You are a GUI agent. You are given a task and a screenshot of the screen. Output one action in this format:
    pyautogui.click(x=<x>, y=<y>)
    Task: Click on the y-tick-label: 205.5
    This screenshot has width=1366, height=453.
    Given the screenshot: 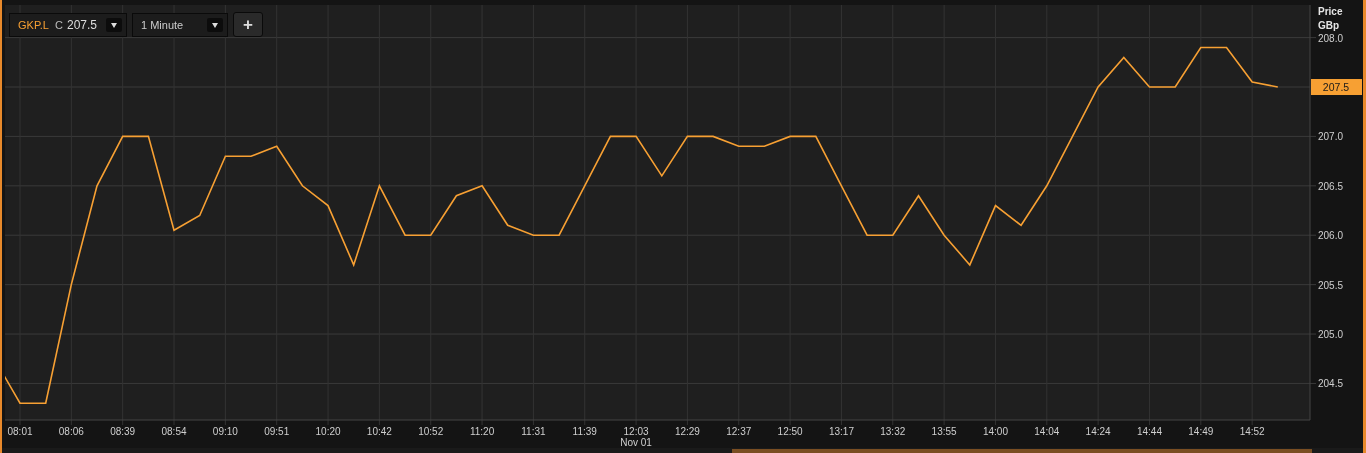 What is the action you would take?
    pyautogui.click(x=1331, y=285)
    